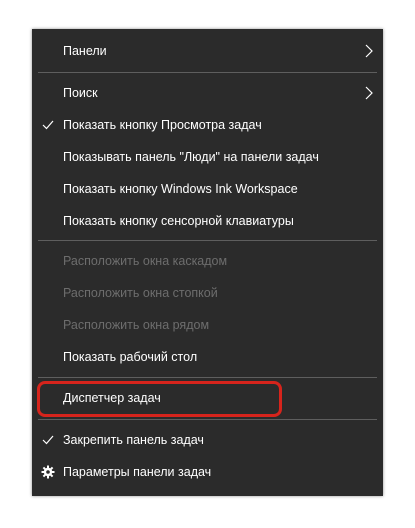 The height and width of the screenshot is (528, 415). I want to click on menu-item-label: Показать кнопку Просмотра задач, so click(162, 125).